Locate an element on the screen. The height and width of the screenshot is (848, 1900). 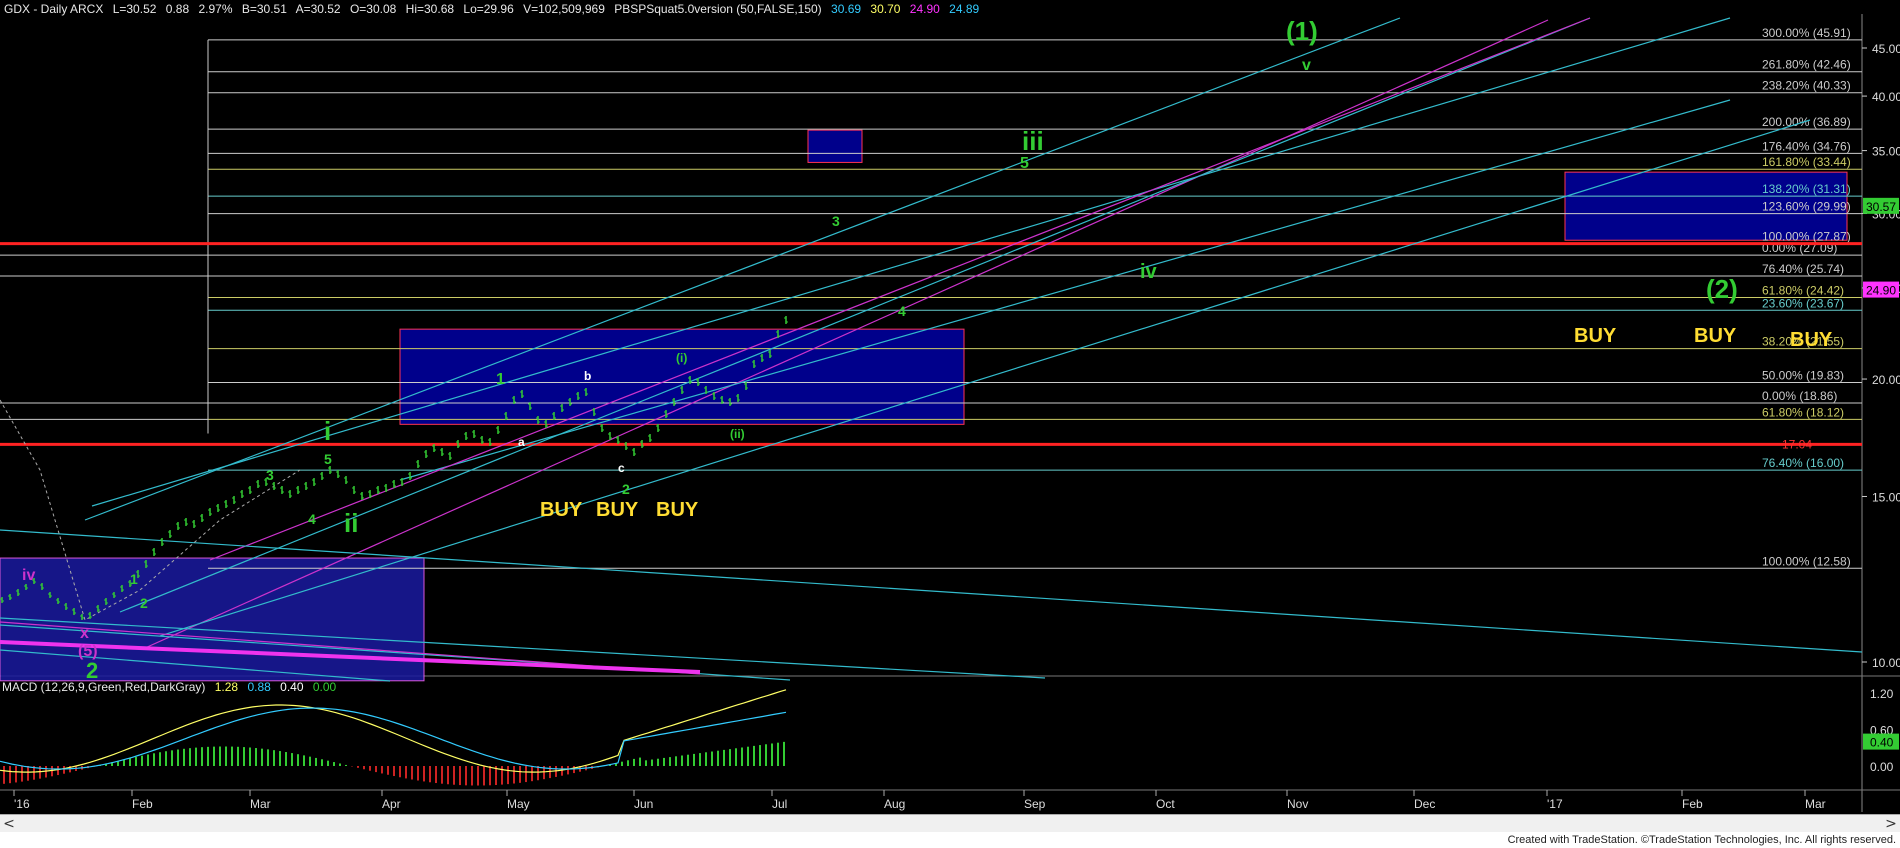
x-tick-label: Dec is located at coordinates (1424, 804).